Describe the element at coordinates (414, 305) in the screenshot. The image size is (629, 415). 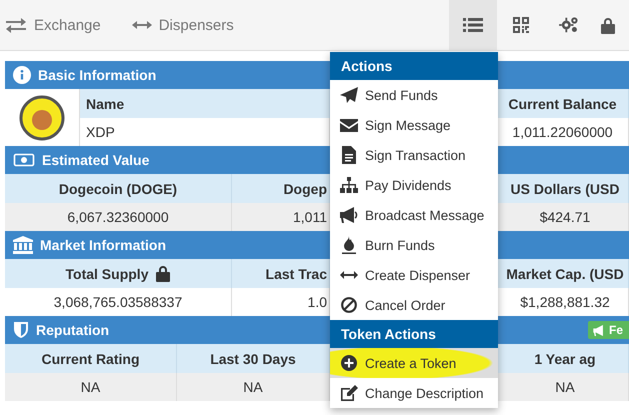
I see `menu-item: Cancel Order` at that location.